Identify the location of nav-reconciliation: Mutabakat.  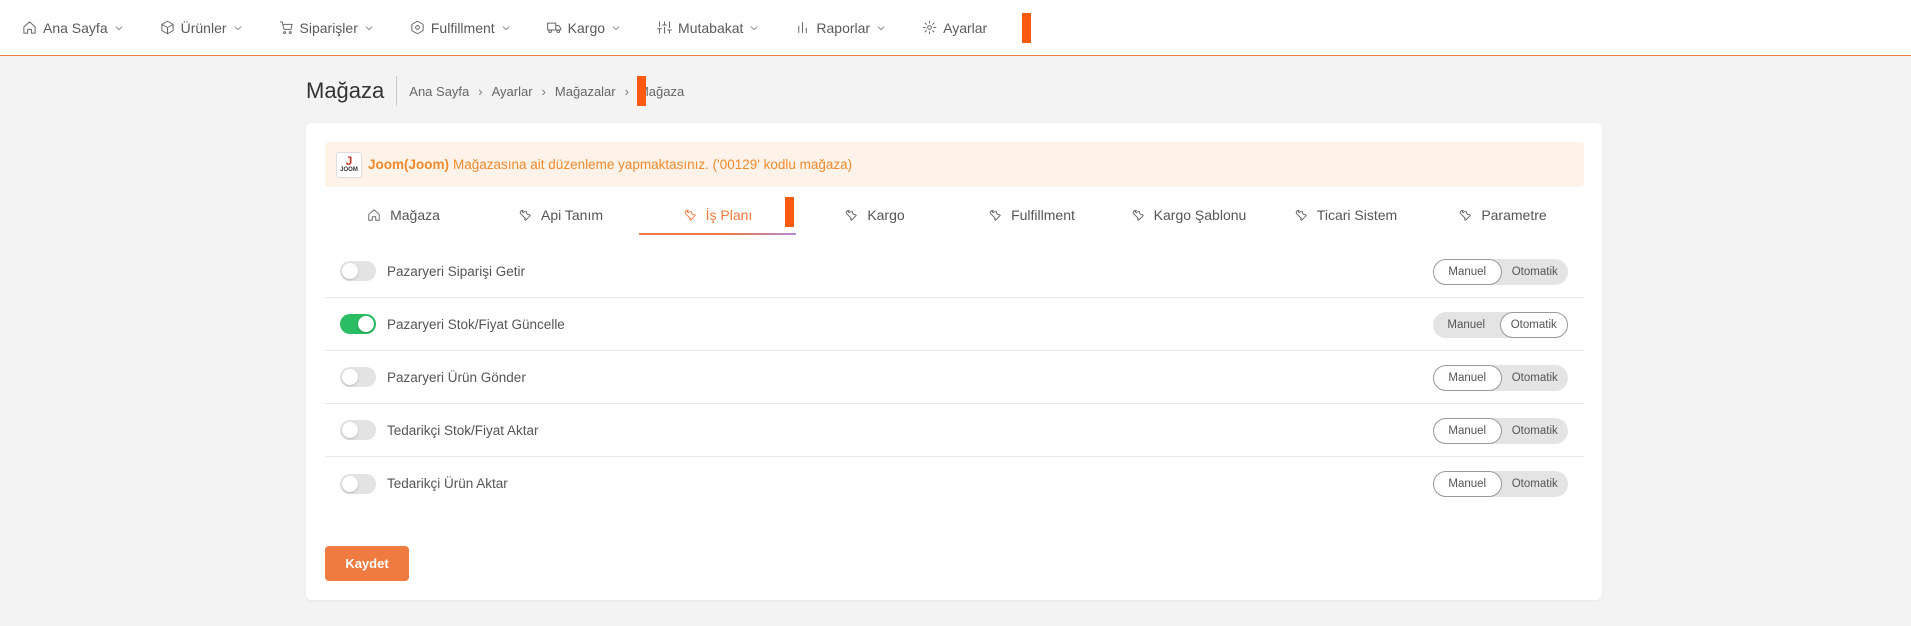
(708, 28).